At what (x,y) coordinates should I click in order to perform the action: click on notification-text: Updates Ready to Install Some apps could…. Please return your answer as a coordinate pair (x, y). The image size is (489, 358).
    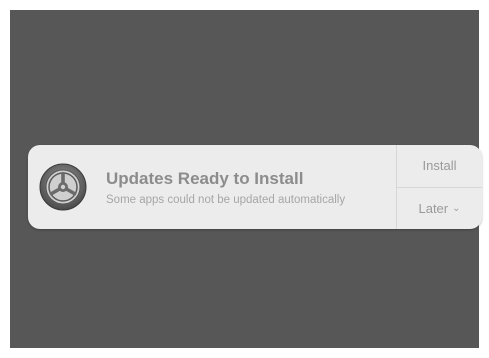
    Looking at the image, I should click on (226, 187).